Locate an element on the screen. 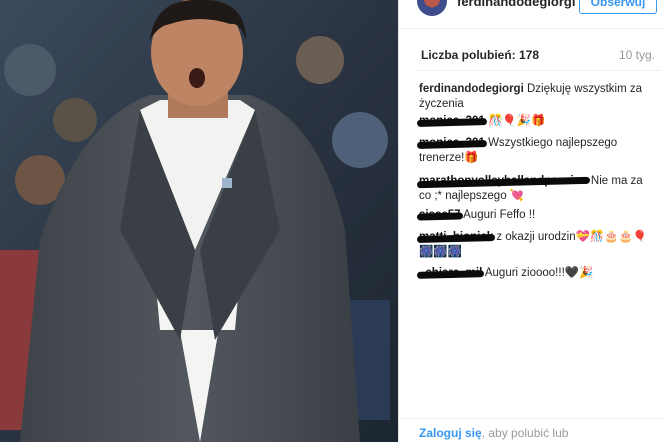  login-link: Zaloguj się is located at coordinates (450, 433).